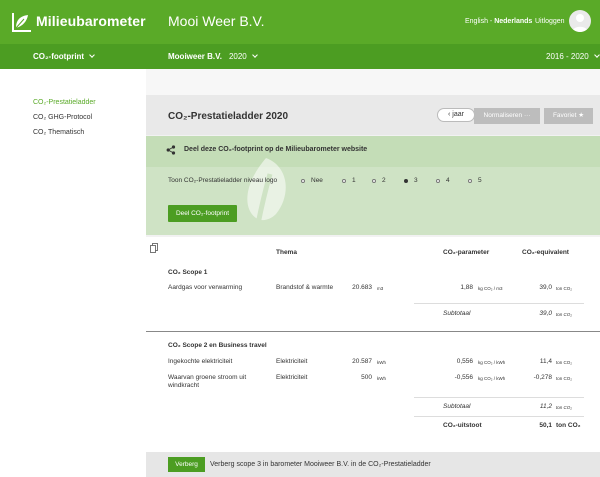  I want to click on total-label: CO₂-uitstoot, so click(462, 425).